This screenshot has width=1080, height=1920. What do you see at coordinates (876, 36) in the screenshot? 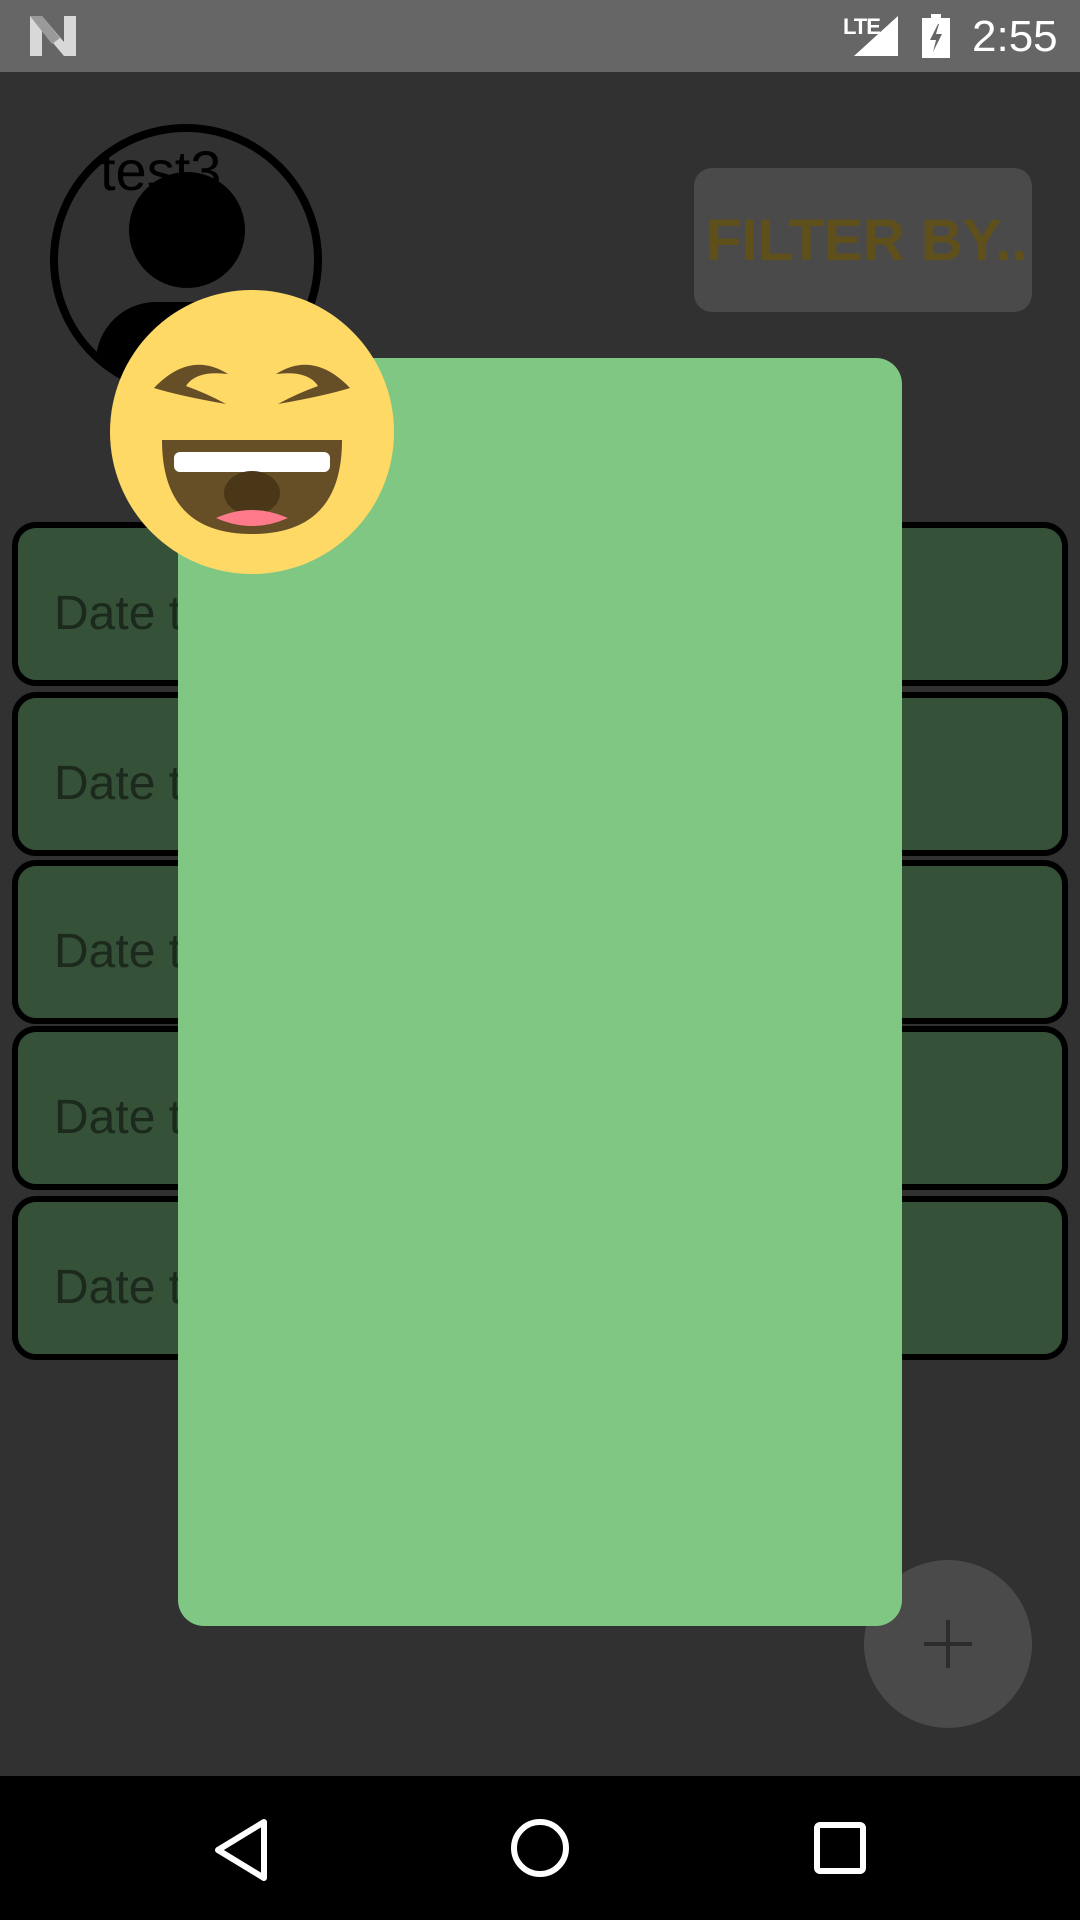
I see `signal-icon` at bounding box center [876, 36].